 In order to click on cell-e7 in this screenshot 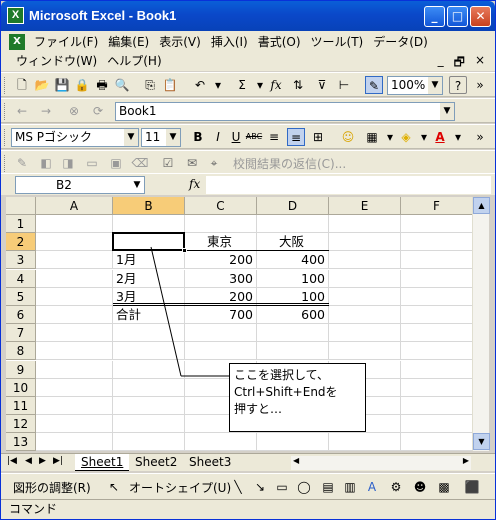, I will do `click(365, 333)`.